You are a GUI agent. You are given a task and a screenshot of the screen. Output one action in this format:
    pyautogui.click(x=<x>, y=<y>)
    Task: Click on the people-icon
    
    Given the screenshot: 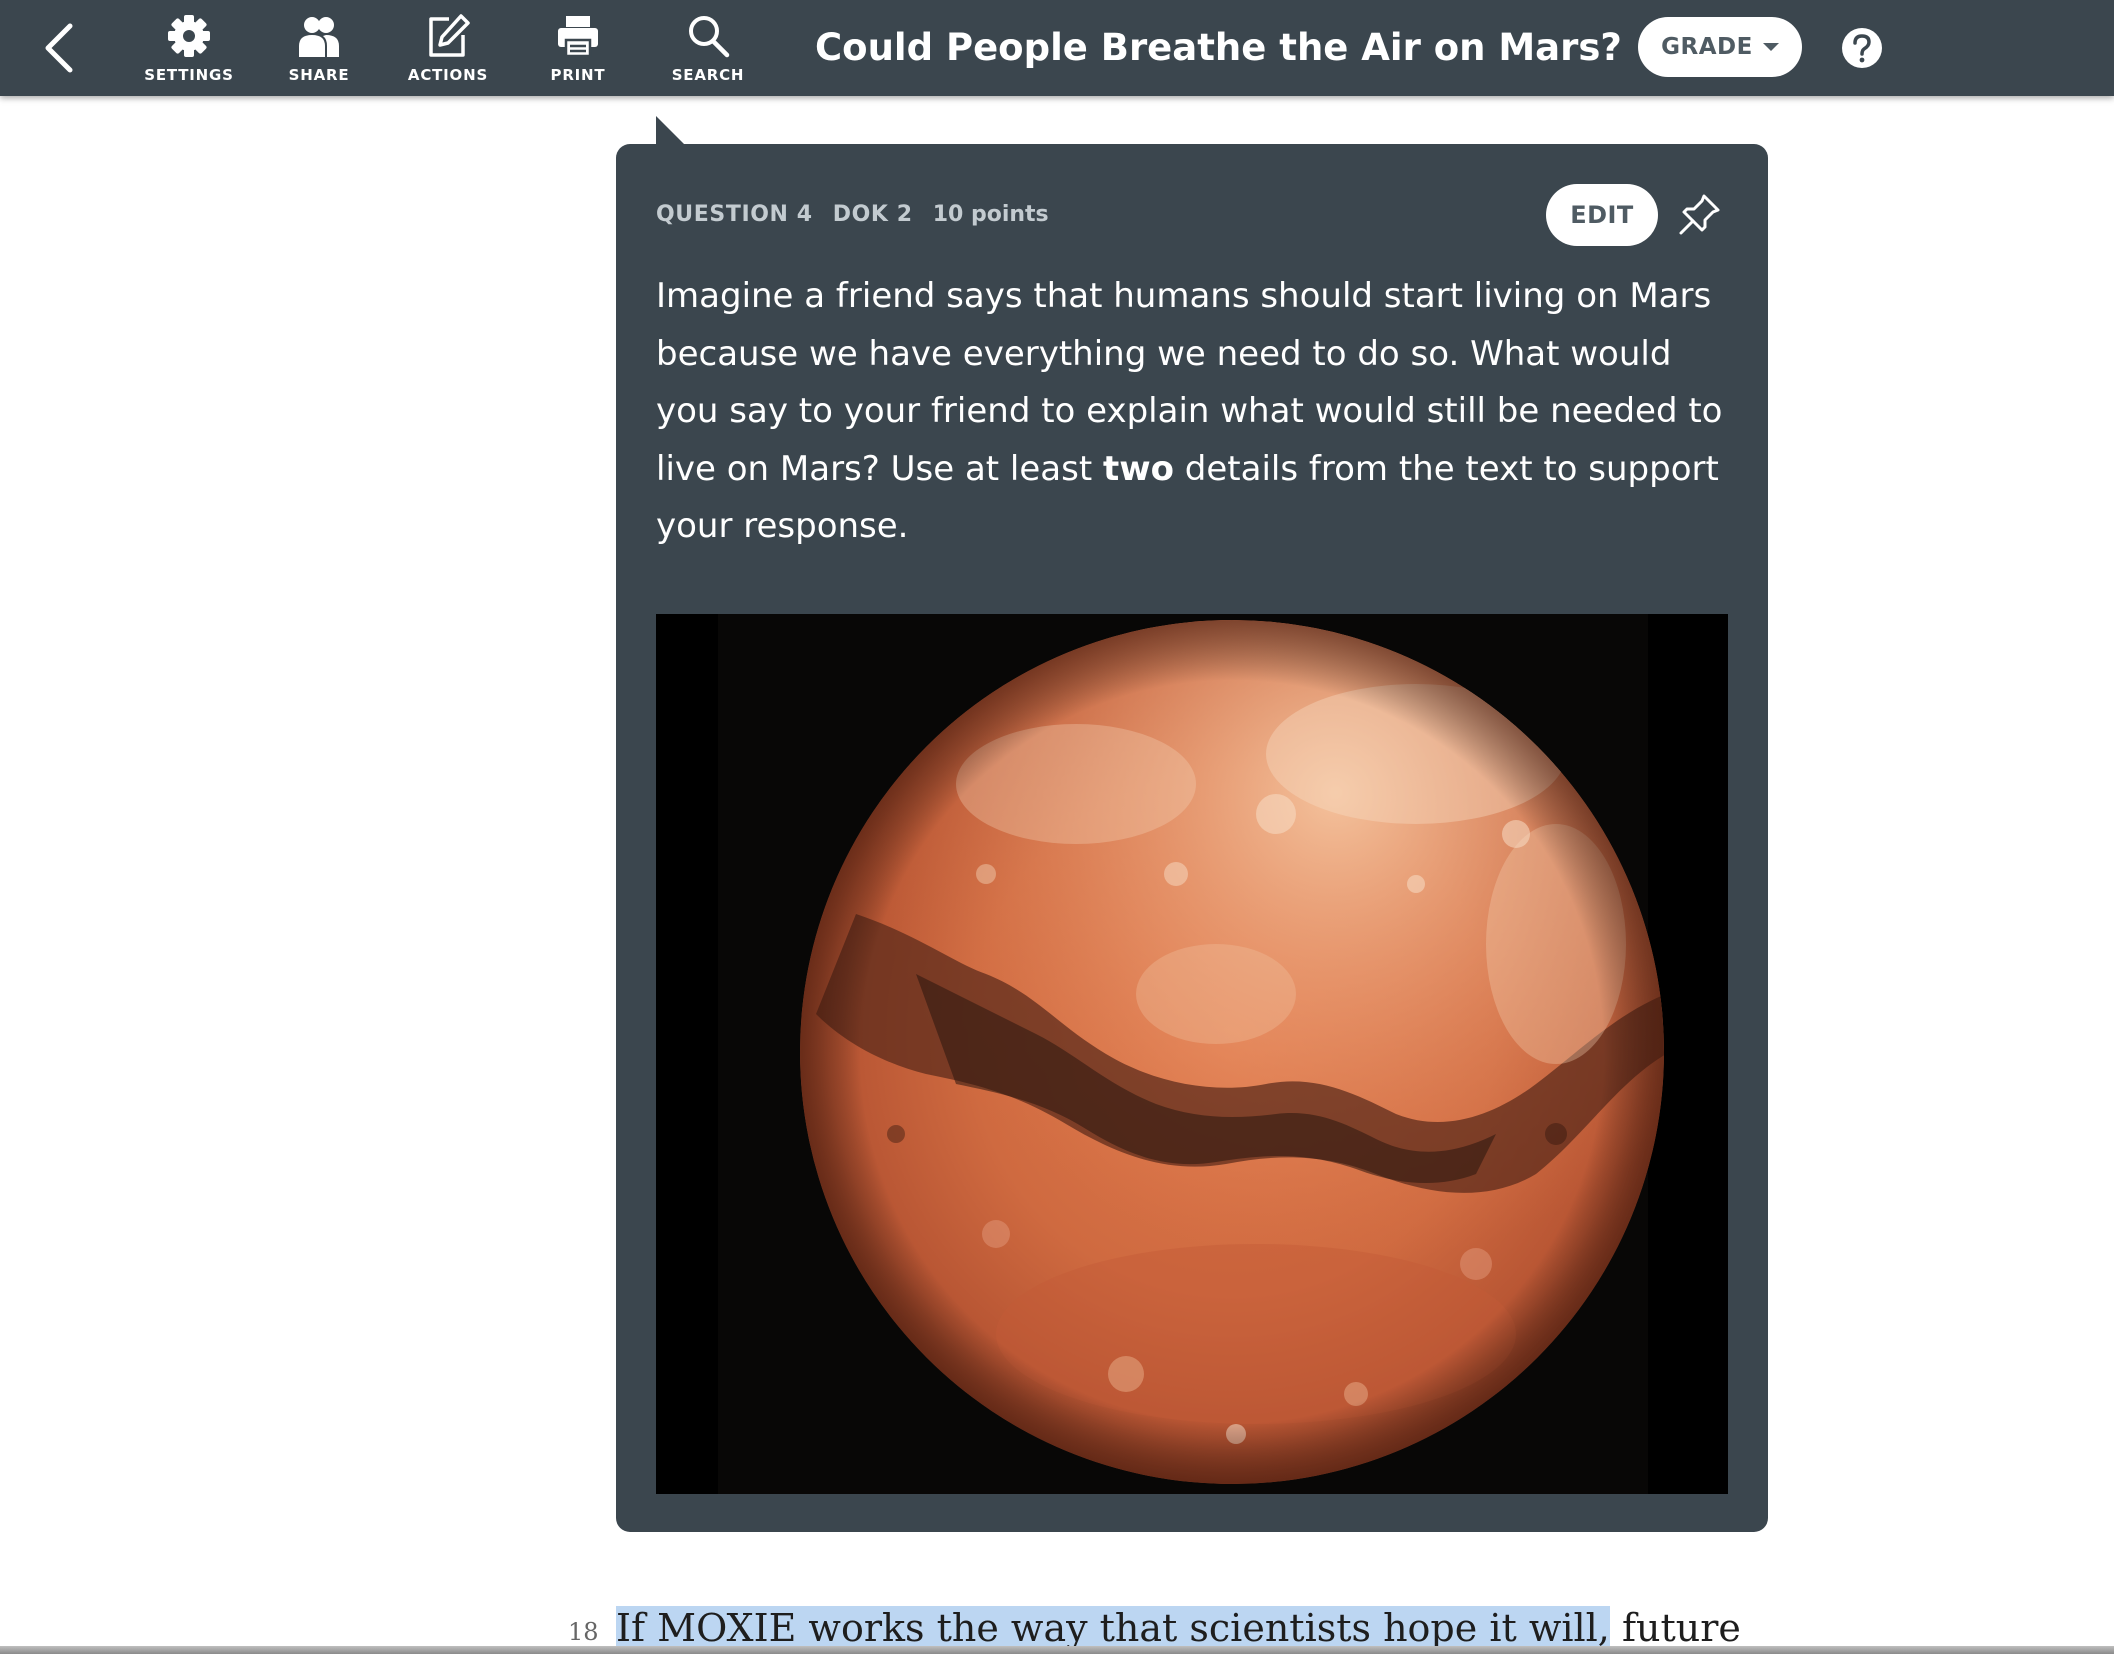 What is the action you would take?
    pyautogui.click(x=319, y=37)
    